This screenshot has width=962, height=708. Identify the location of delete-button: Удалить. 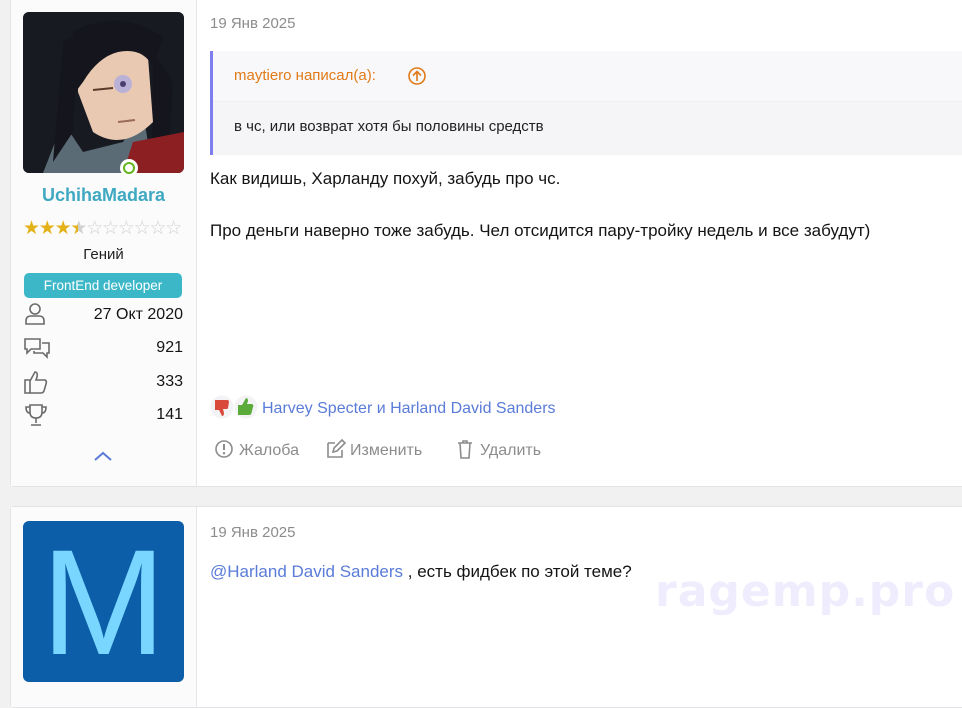
(505, 451).